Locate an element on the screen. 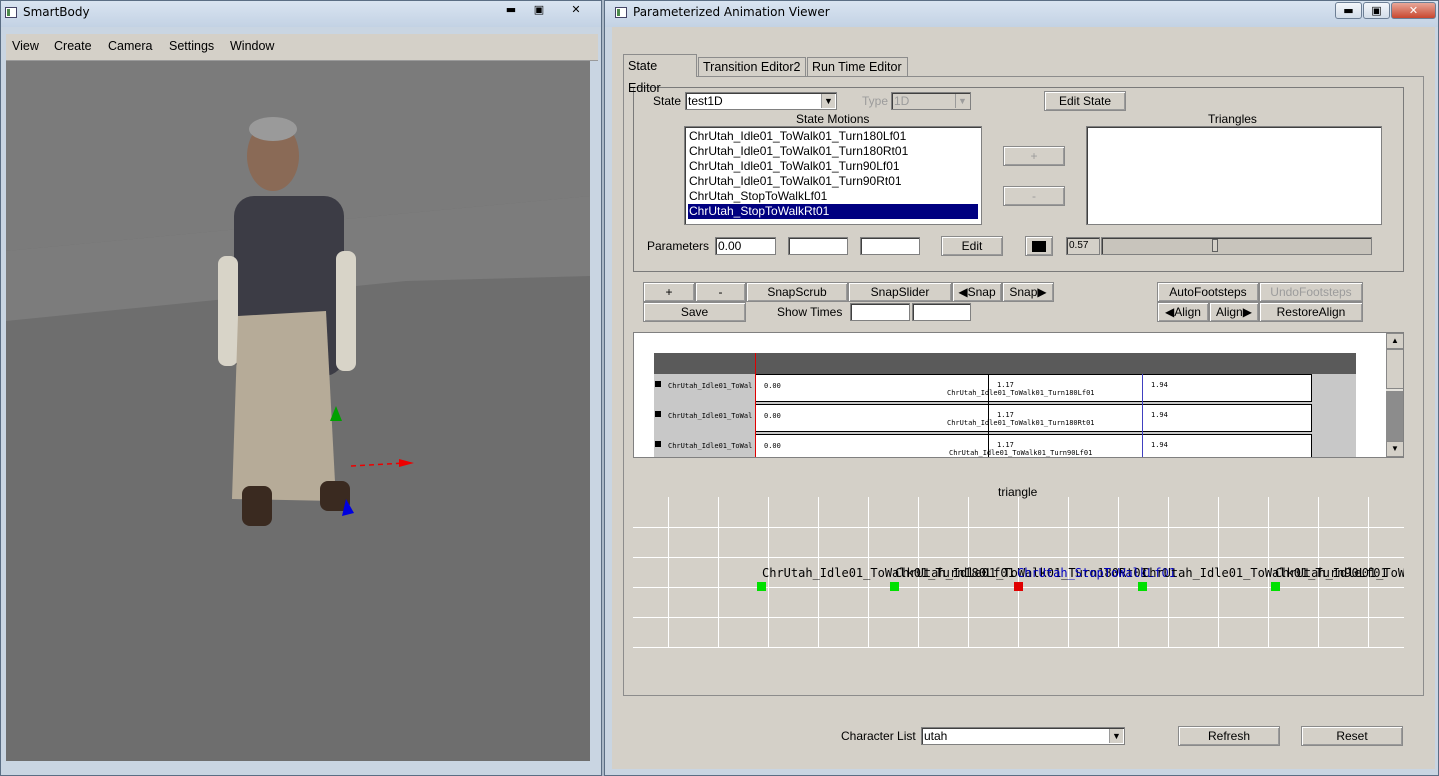 This screenshot has width=1439, height=776. menu-view: View is located at coordinates (25, 46).